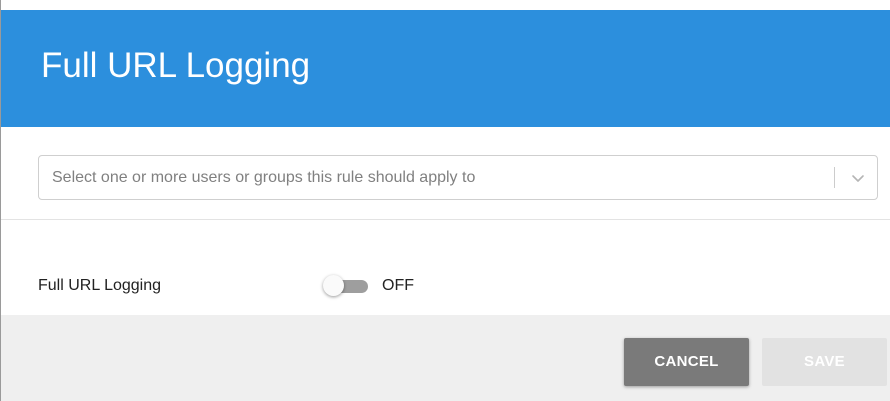  I want to click on chevron-down-icon, so click(858, 178).